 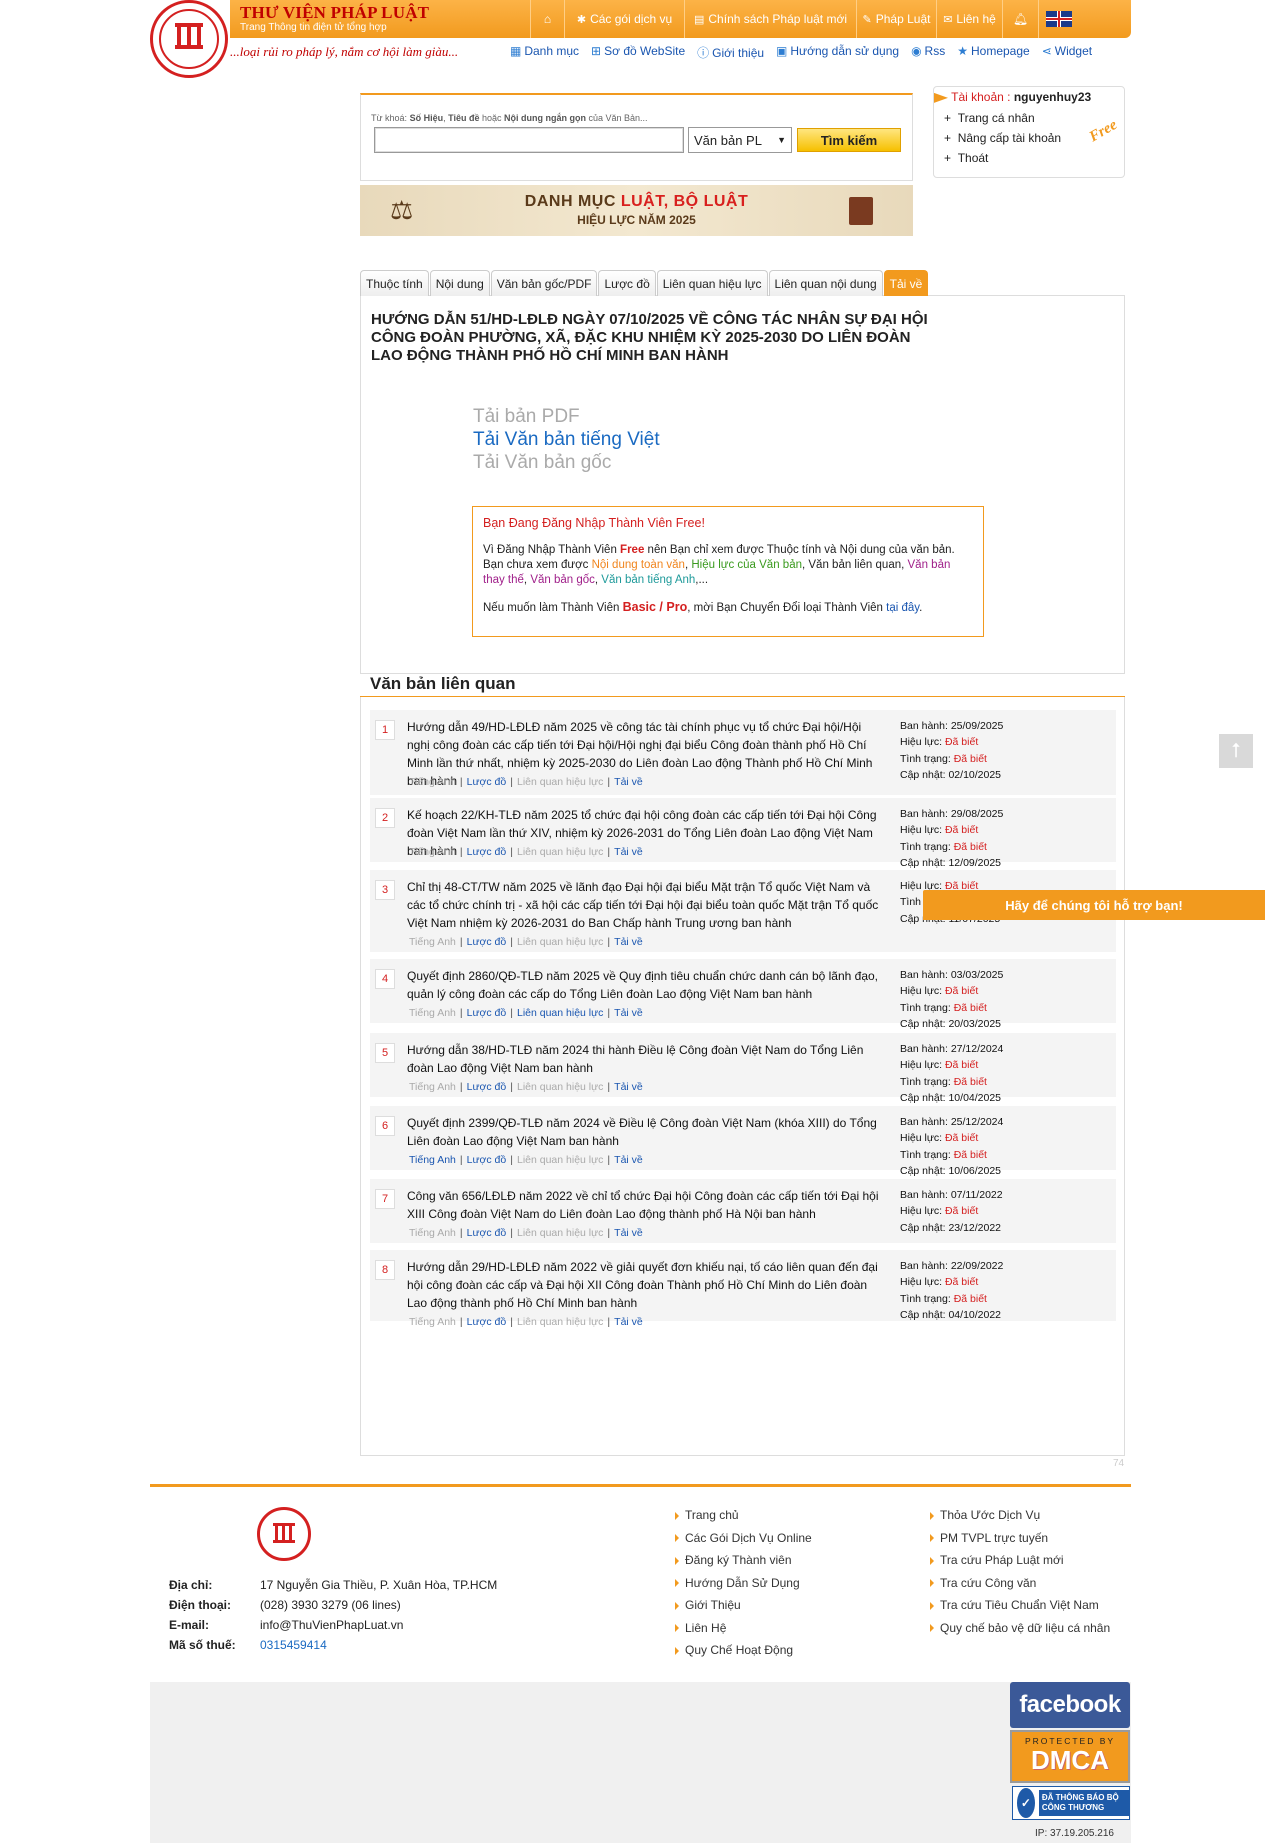 I want to click on effect-status-value: Đã biết, so click(x=961, y=830).